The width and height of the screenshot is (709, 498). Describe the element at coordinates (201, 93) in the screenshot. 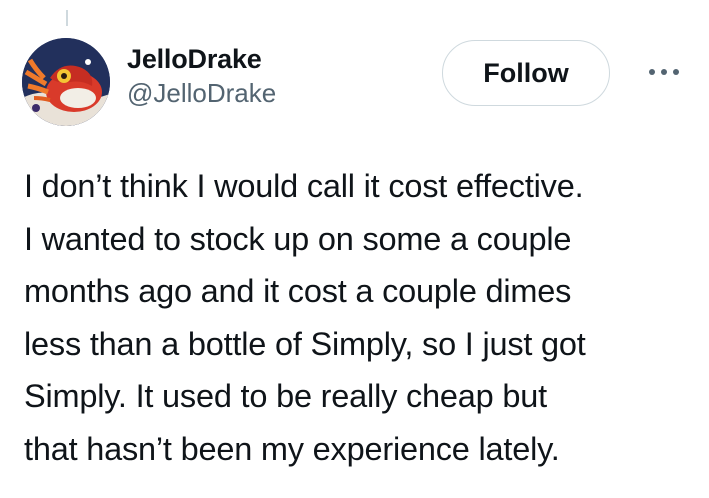

I see `user-handle: @JelloDrake` at that location.